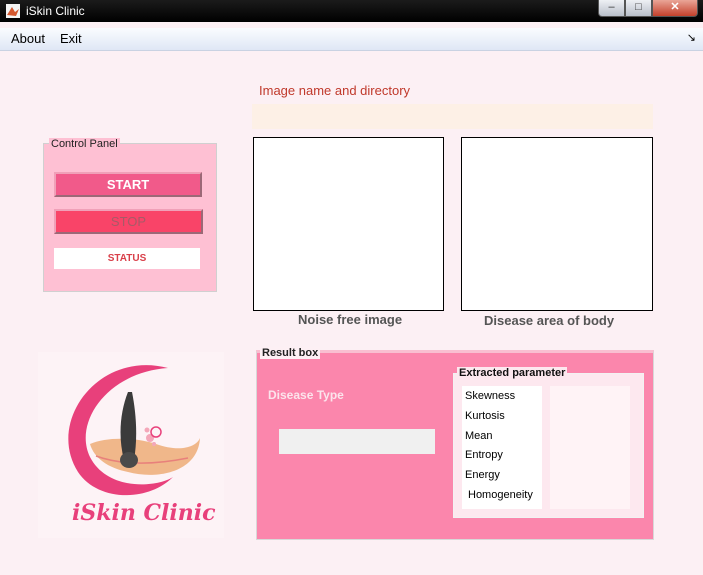 This screenshot has height=575, width=703. I want to click on status-indicator: STATUS, so click(127, 258).